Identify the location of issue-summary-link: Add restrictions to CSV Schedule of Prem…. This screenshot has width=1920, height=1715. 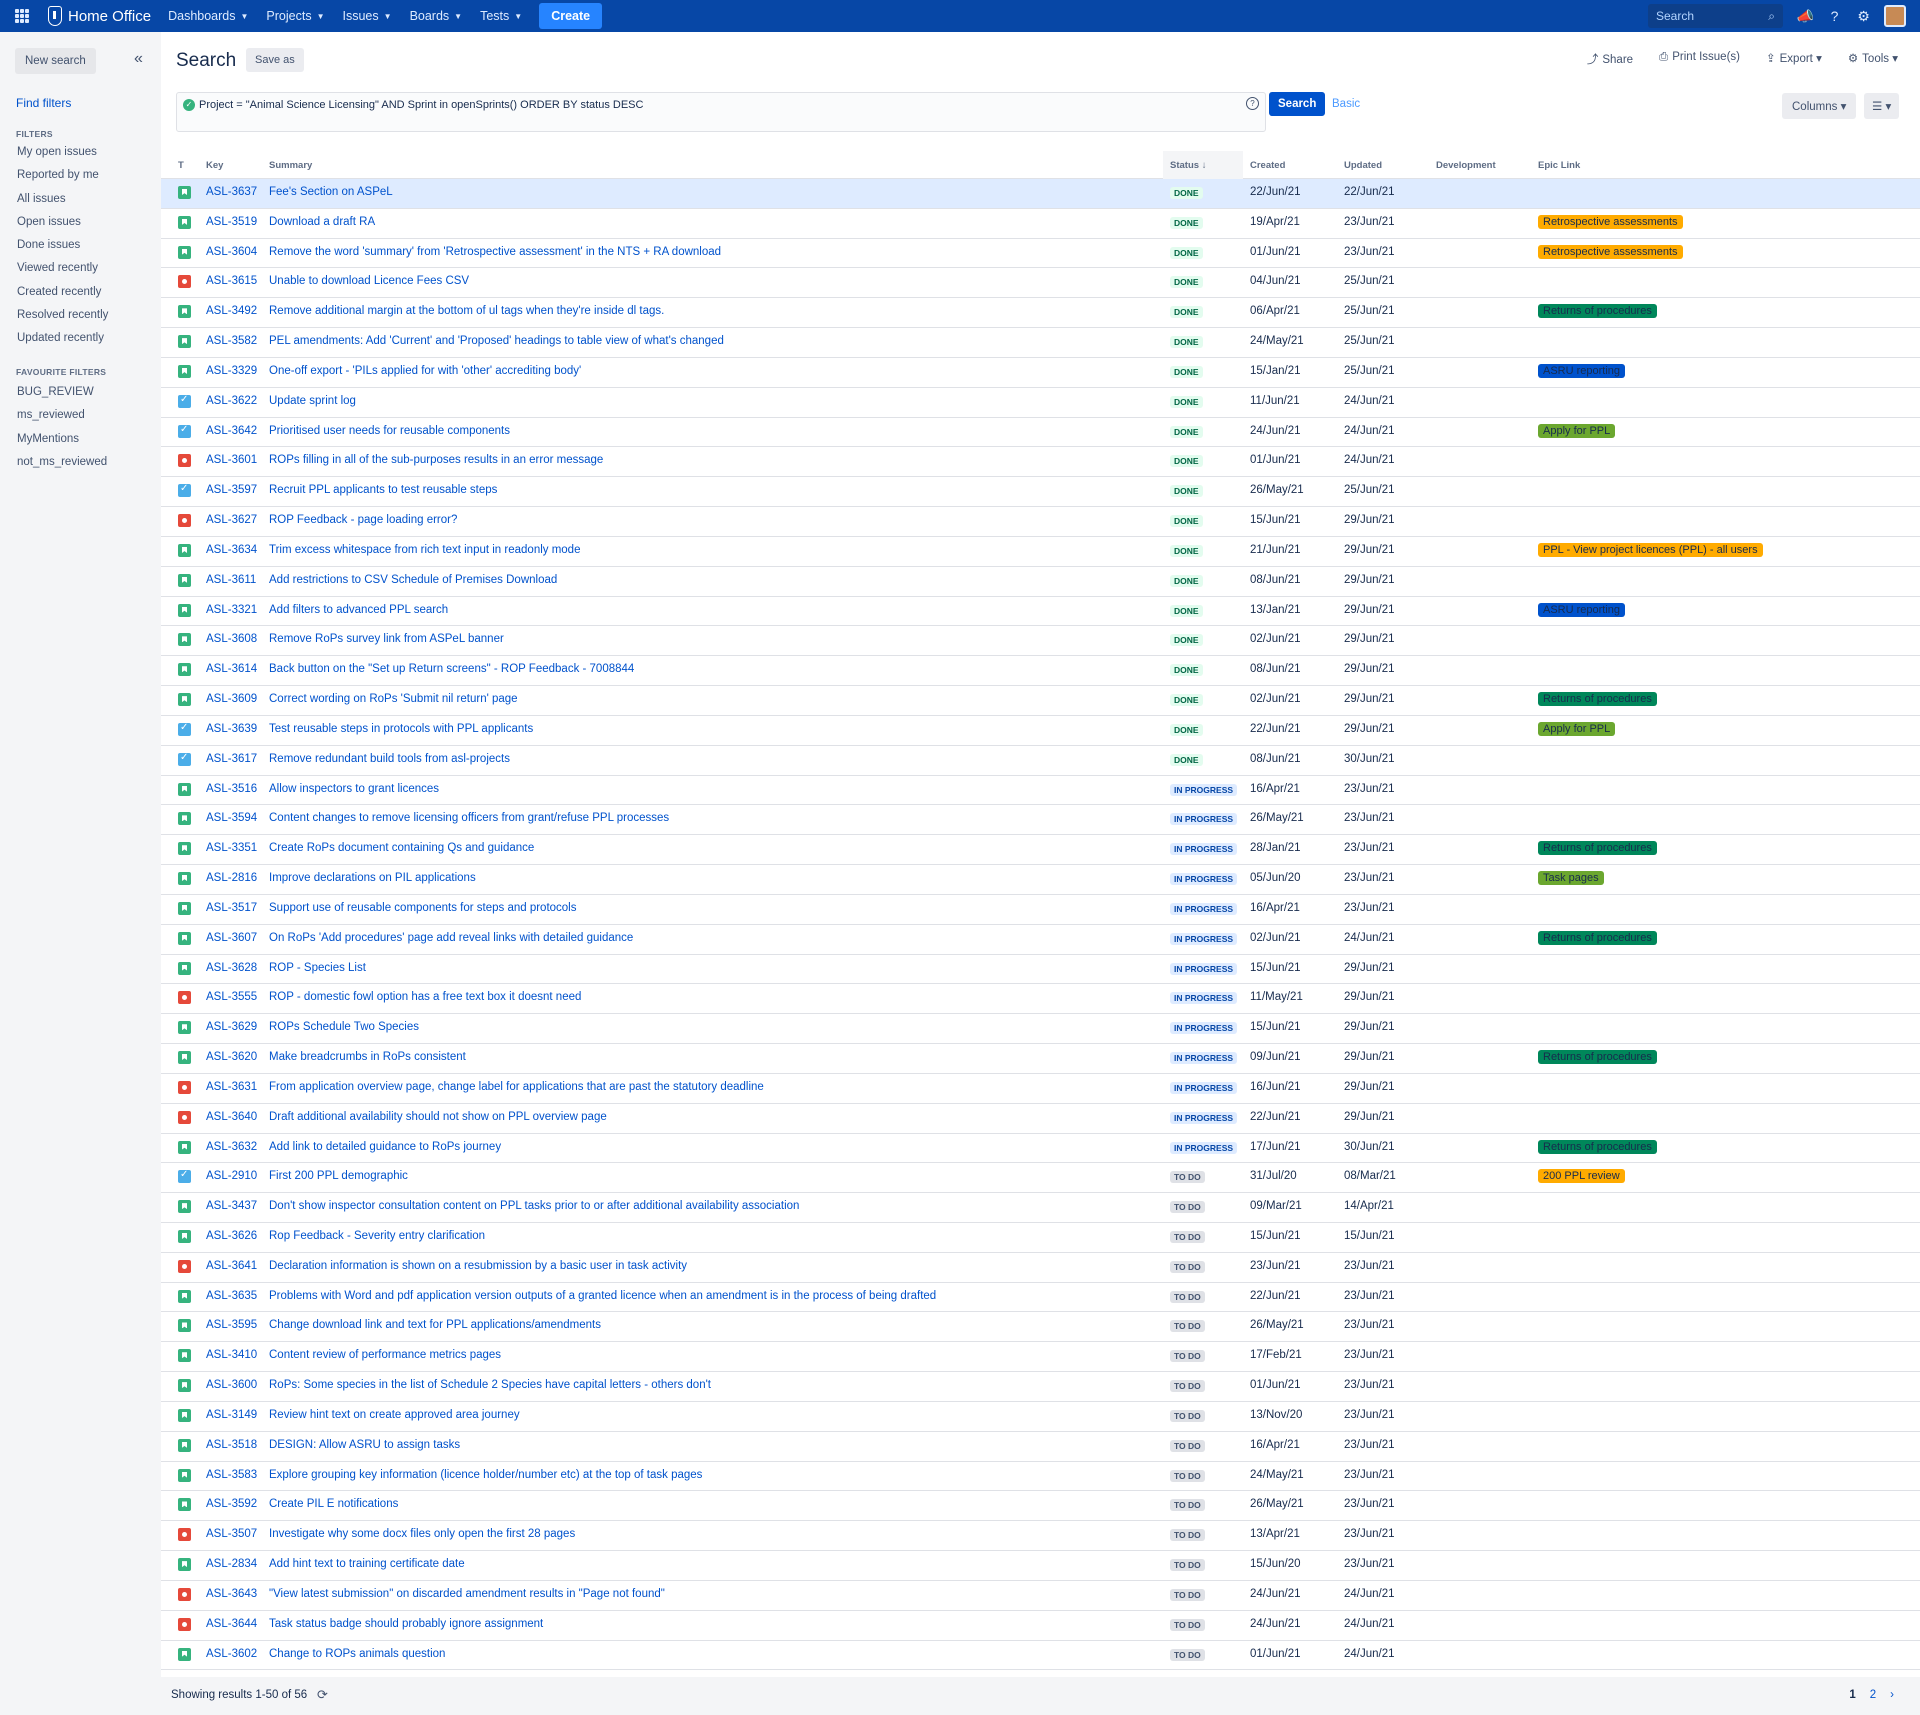
(413, 580).